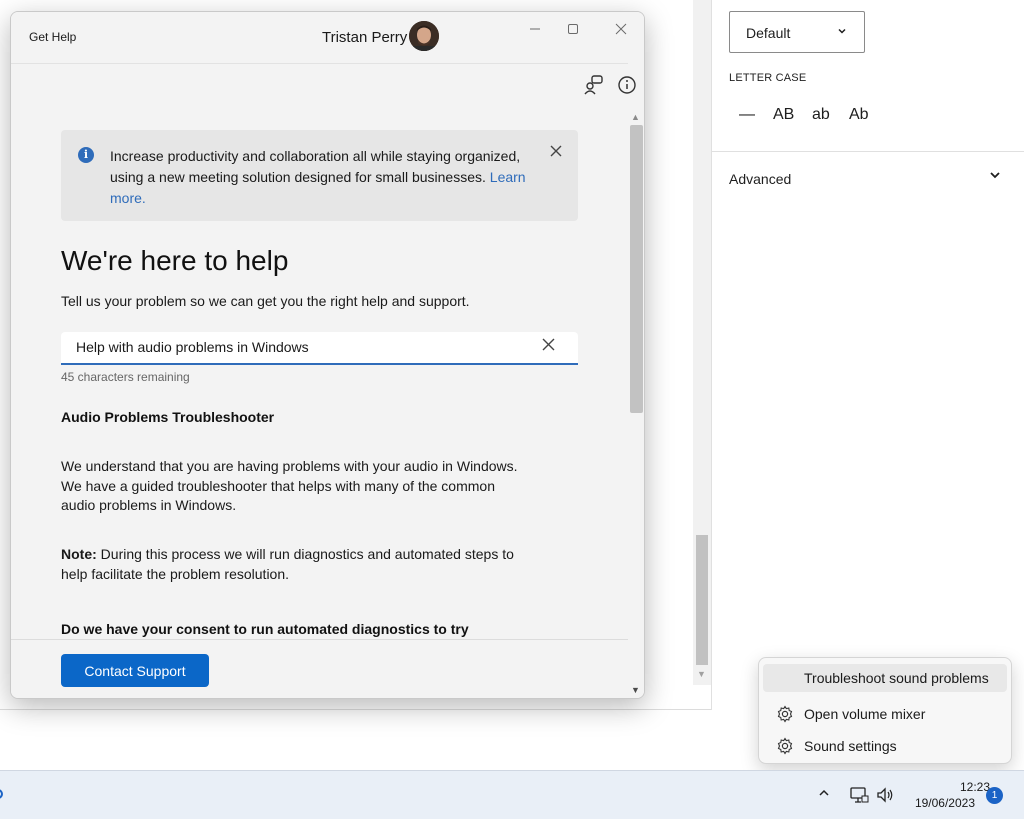  Describe the element at coordinates (868, 151) in the screenshot. I see `panel-divider` at that location.